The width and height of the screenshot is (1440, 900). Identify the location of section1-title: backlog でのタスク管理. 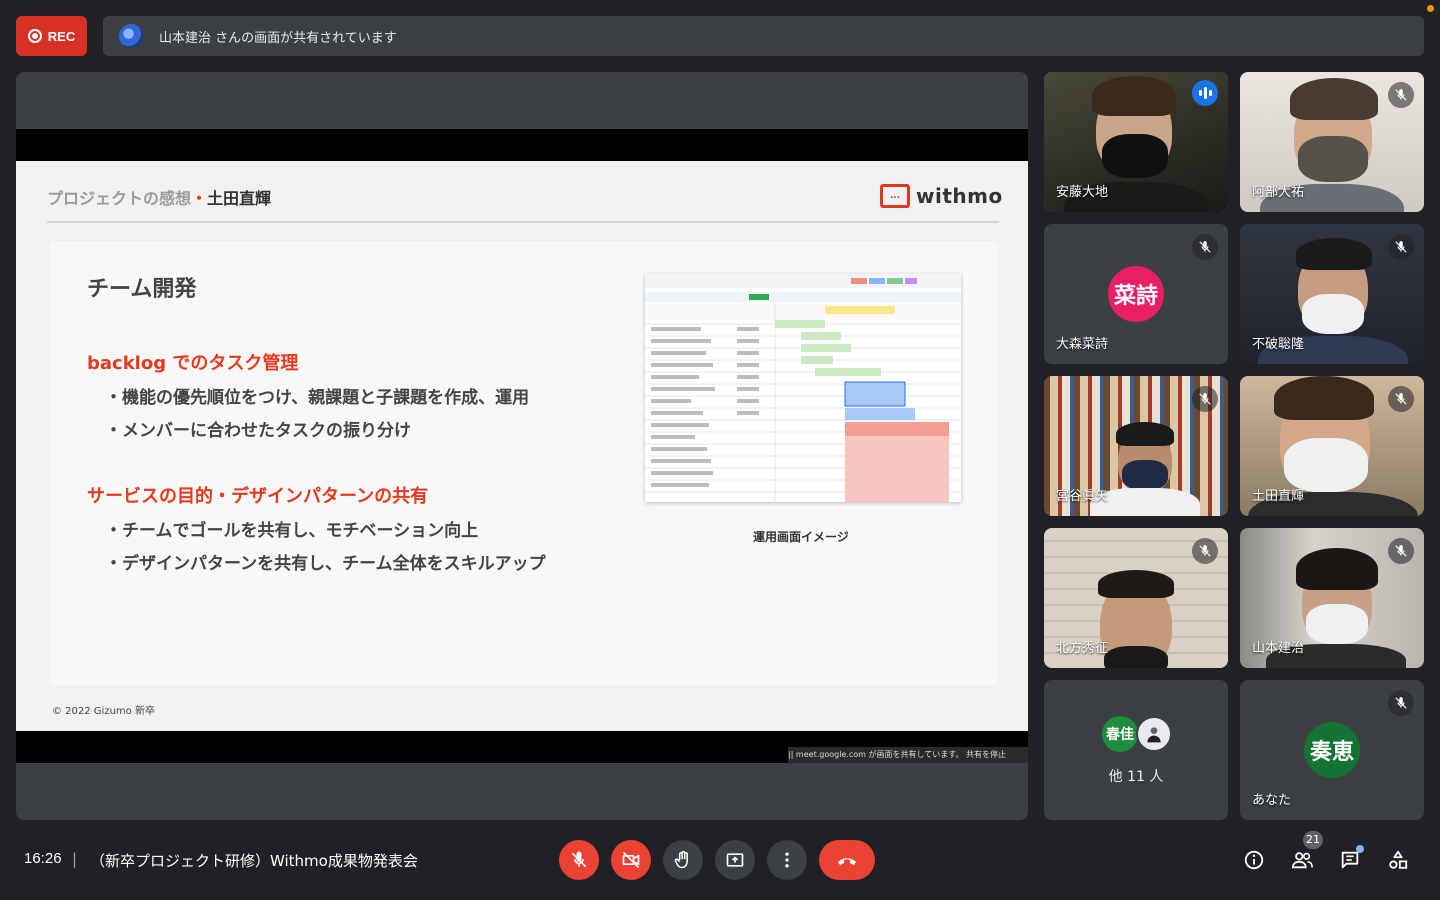
(193, 363).